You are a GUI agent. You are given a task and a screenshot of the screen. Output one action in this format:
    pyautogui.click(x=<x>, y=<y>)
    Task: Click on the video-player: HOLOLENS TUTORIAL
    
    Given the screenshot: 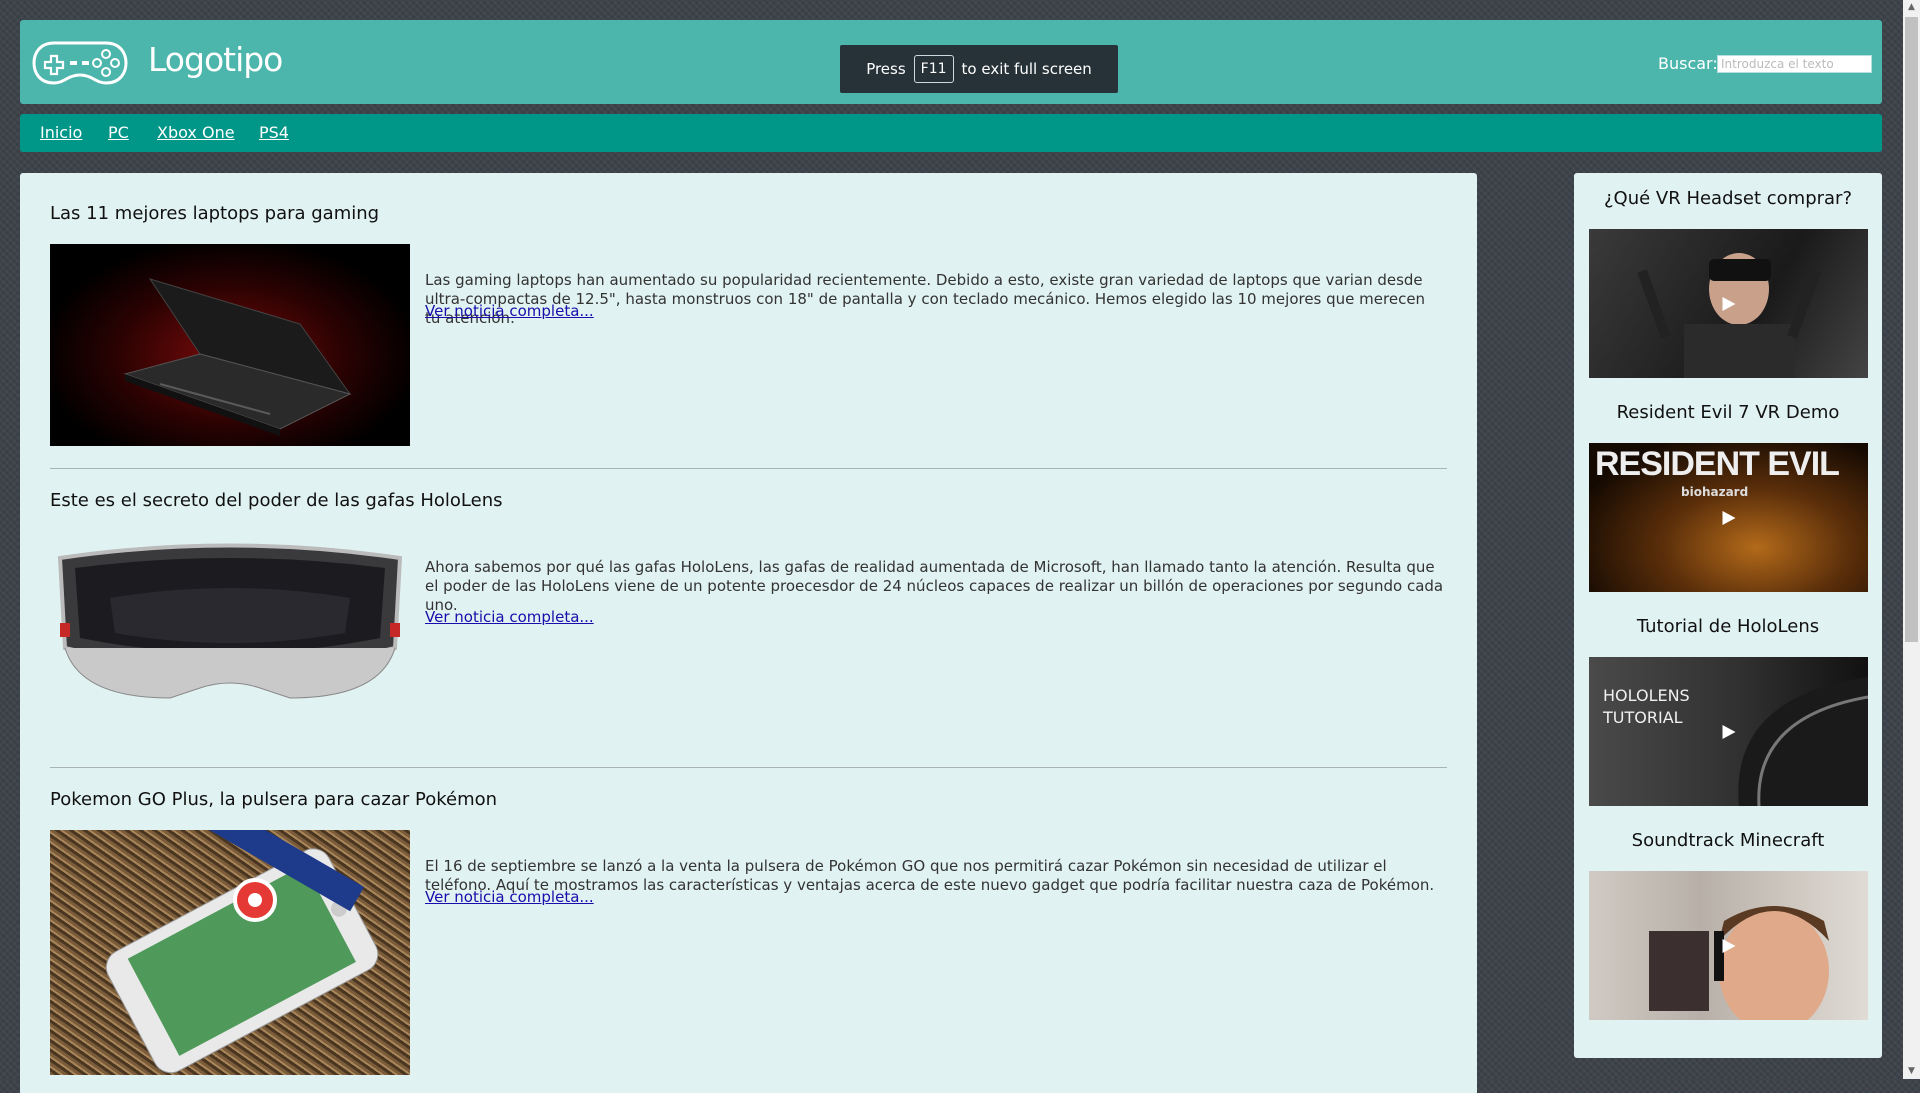 What is the action you would take?
    pyautogui.click(x=1728, y=731)
    